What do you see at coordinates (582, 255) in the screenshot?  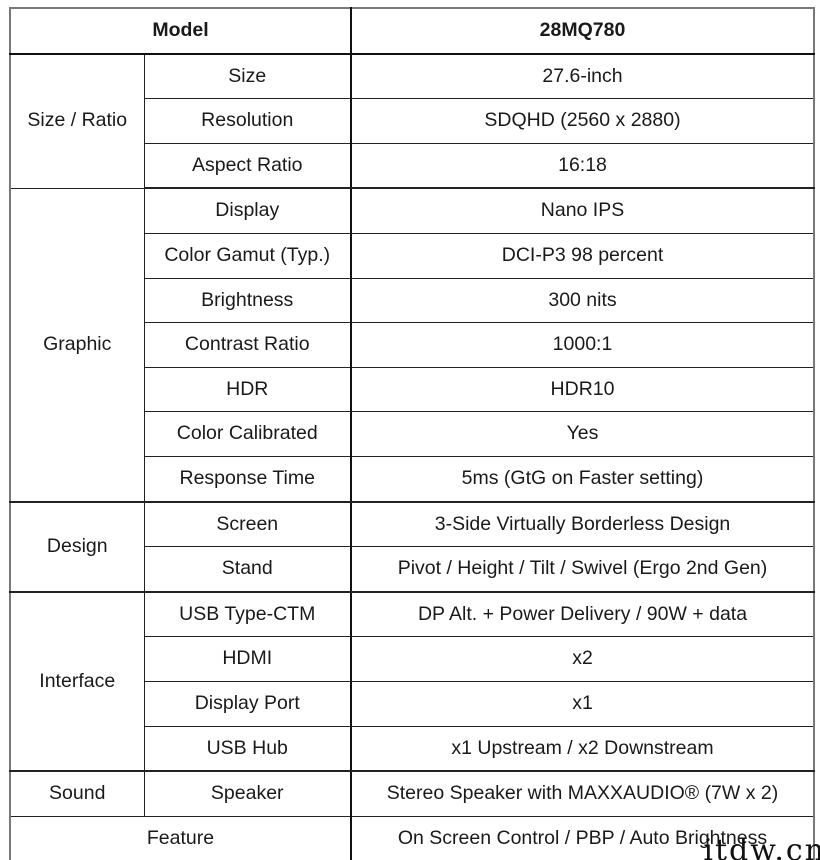 I see `spec-value: DCI-P3 98 percent` at bounding box center [582, 255].